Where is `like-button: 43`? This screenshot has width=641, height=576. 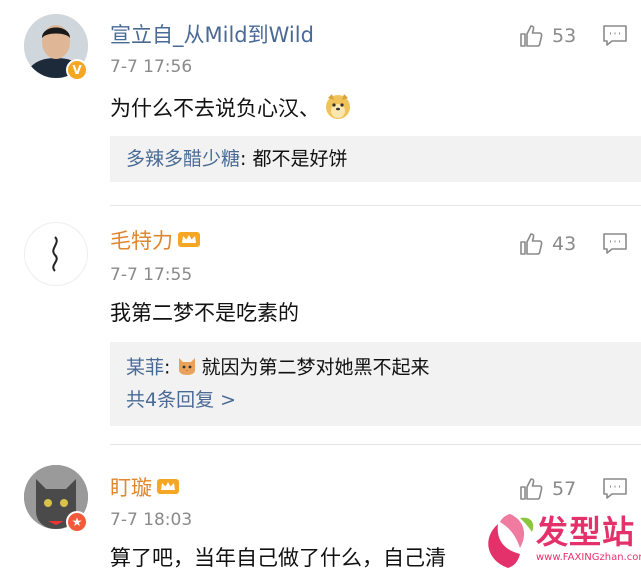 like-button: 43 is located at coordinates (547, 244).